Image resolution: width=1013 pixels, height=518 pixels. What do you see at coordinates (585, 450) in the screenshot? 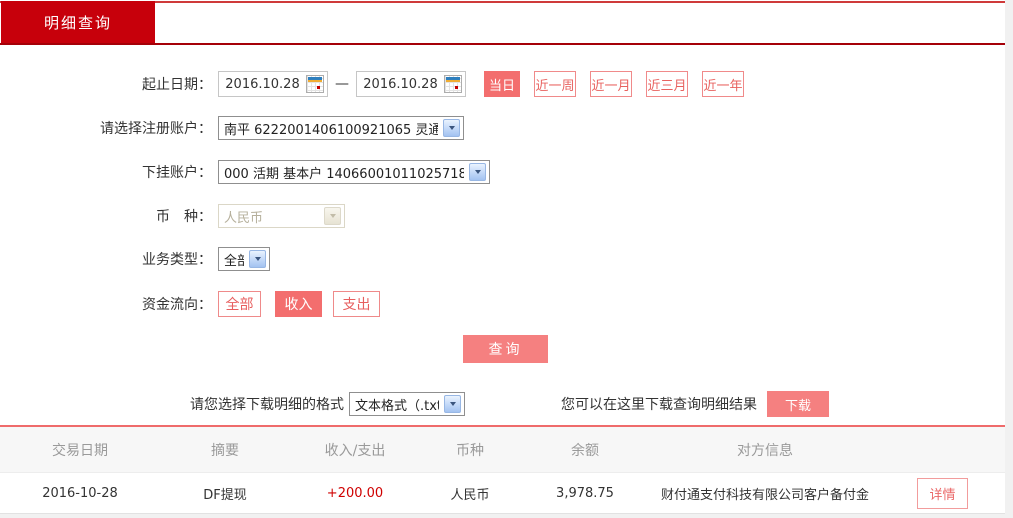
I see `column-header-balance: 余额` at bounding box center [585, 450].